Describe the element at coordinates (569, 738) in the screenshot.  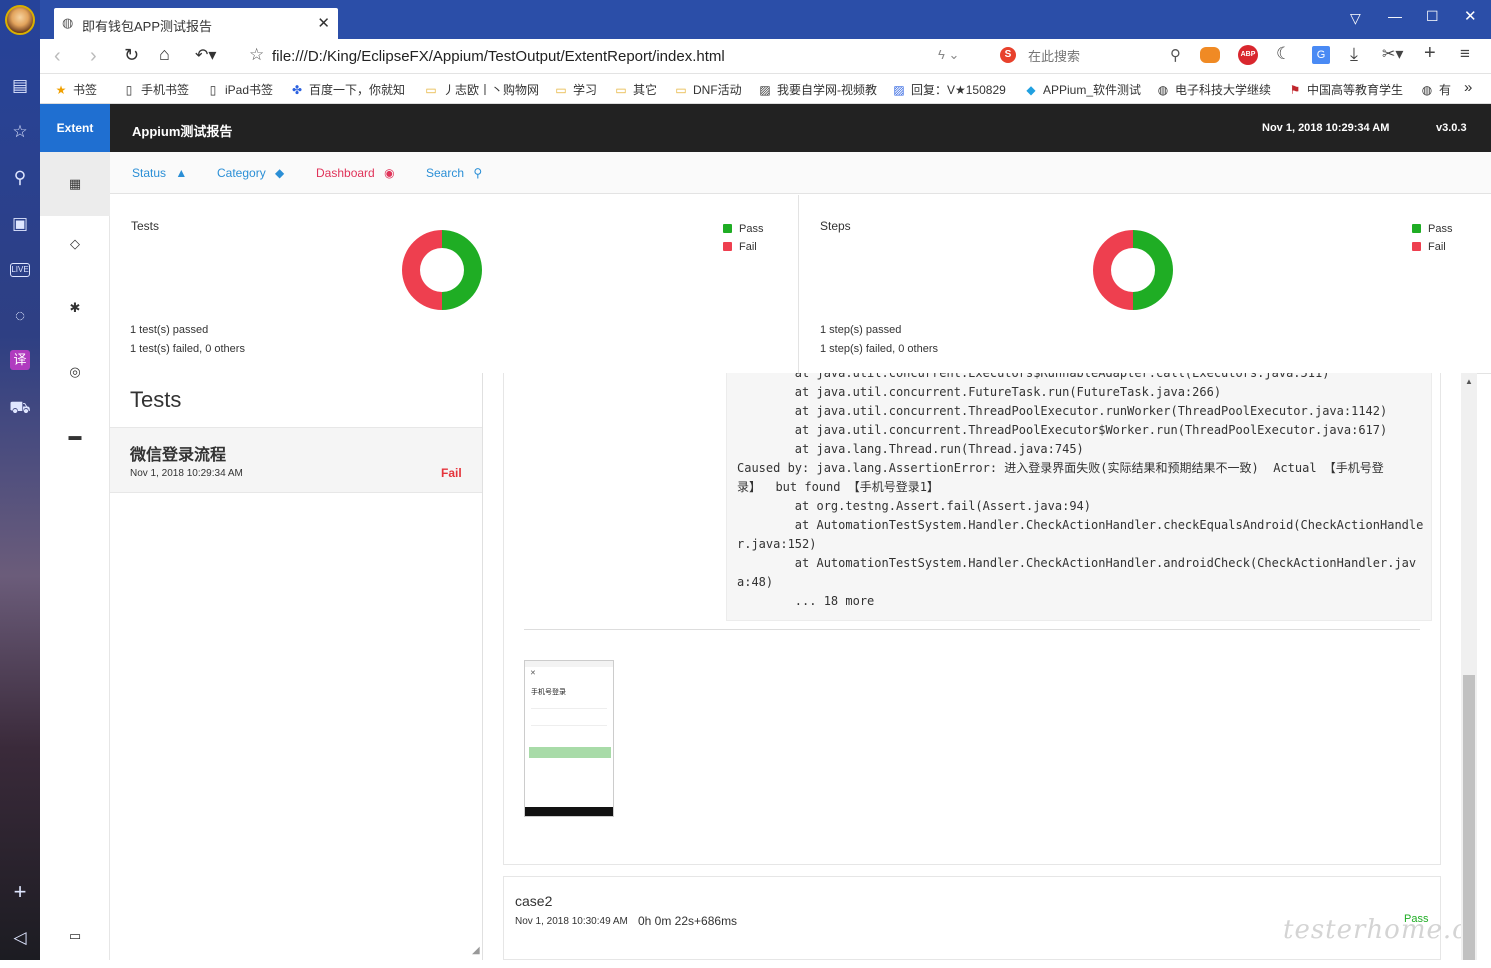
I see `screenshot-thumbnail: ✕ 手机号登录` at that location.